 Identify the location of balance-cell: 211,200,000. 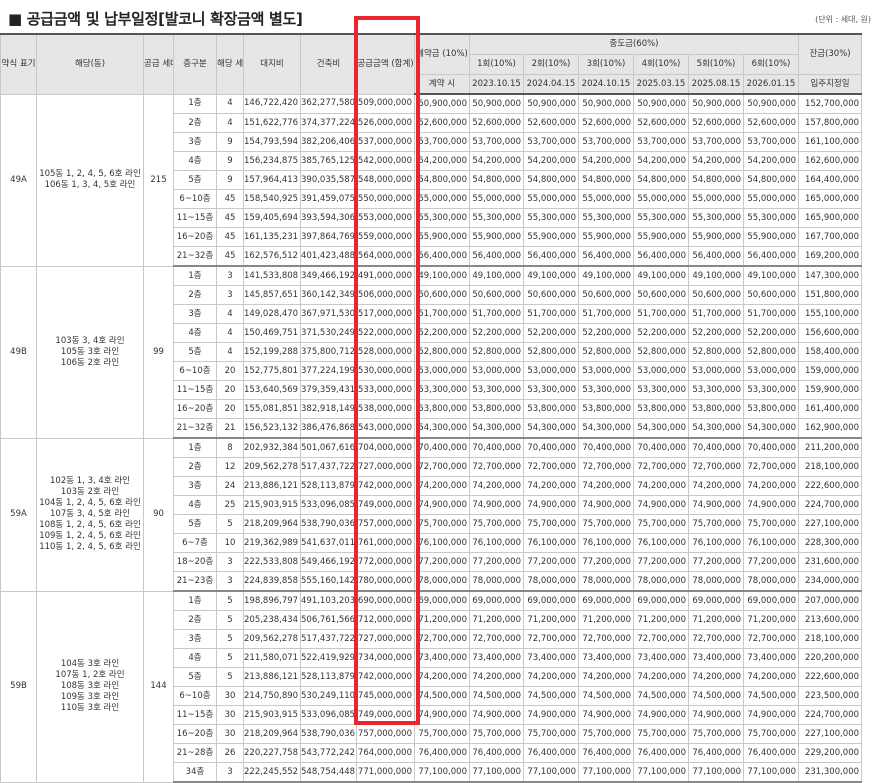
(830, 447).